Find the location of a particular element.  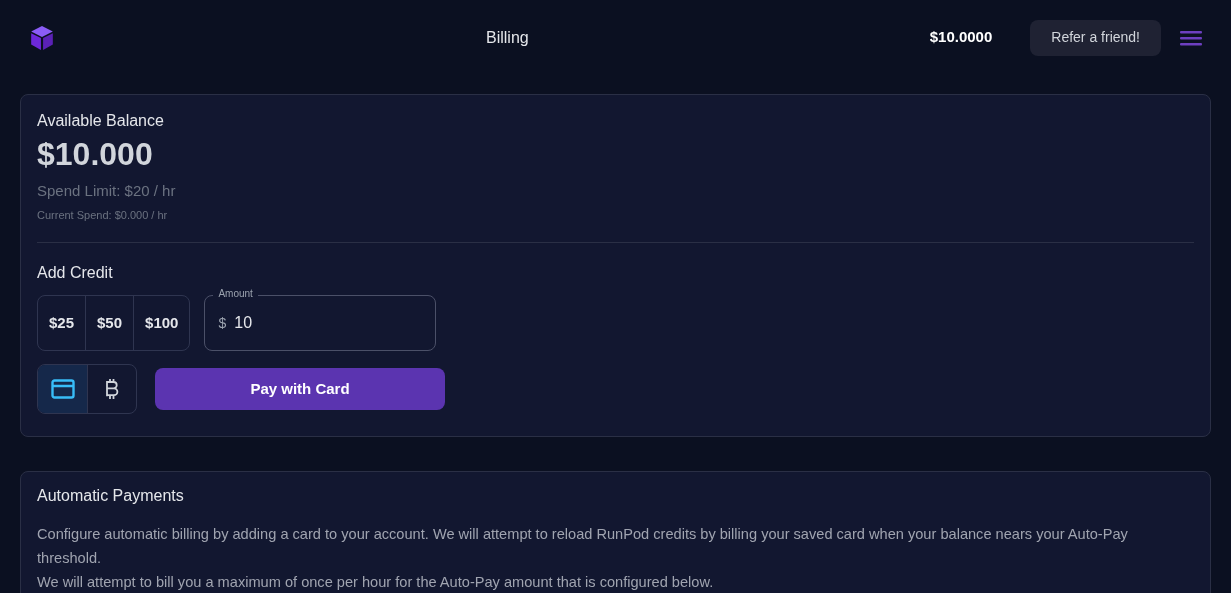

preset-amount-button: $25 is located at coordinates (62, 323).